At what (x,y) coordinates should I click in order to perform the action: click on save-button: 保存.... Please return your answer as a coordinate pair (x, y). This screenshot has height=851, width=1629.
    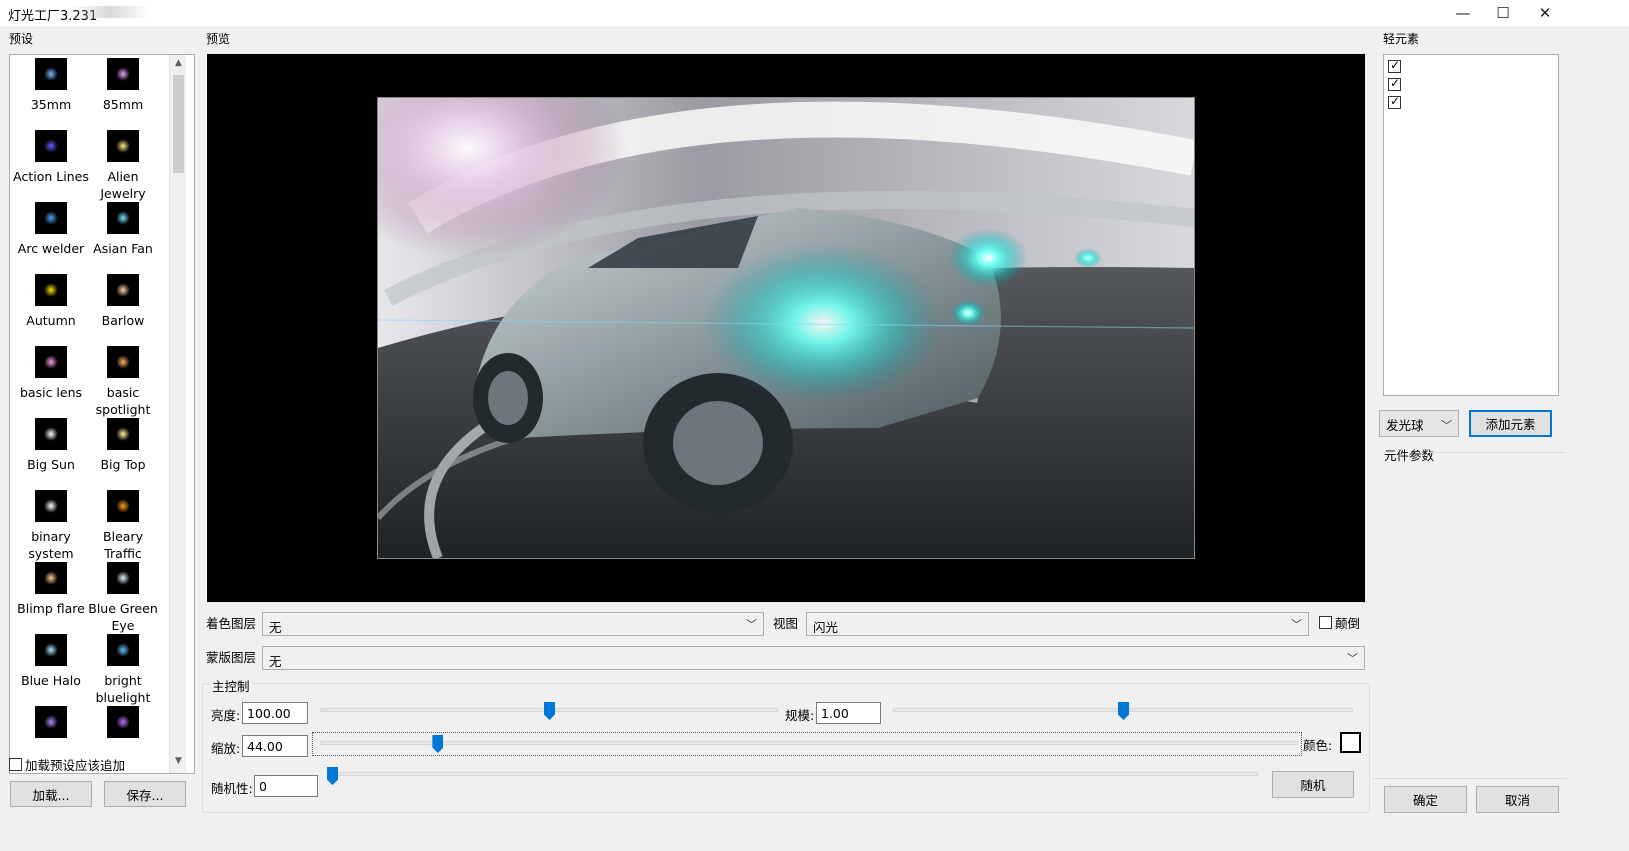
    Looking at the image, I should click on (145, 794).